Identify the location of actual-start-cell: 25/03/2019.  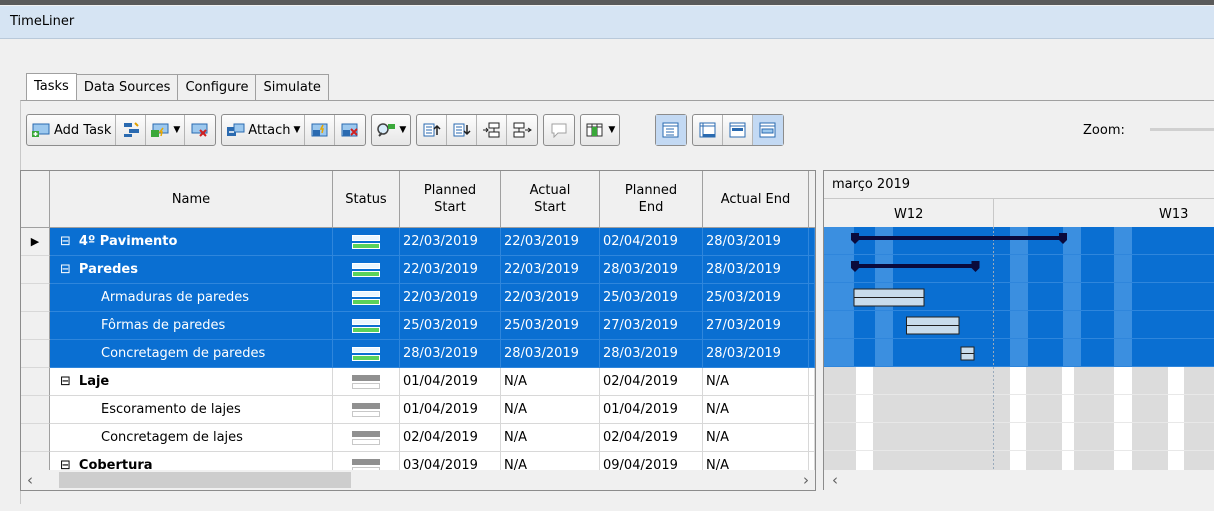
(550, 326).